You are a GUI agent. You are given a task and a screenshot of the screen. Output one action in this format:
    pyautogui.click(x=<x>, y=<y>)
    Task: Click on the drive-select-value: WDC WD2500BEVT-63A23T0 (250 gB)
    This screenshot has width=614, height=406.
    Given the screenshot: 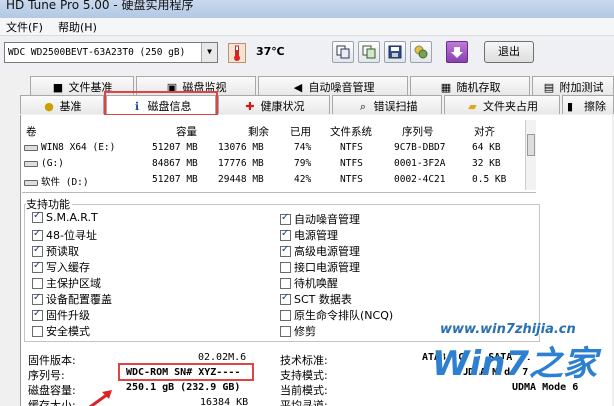 What is the action you would take?
    pyautogui.click(x=97, y=52)
    